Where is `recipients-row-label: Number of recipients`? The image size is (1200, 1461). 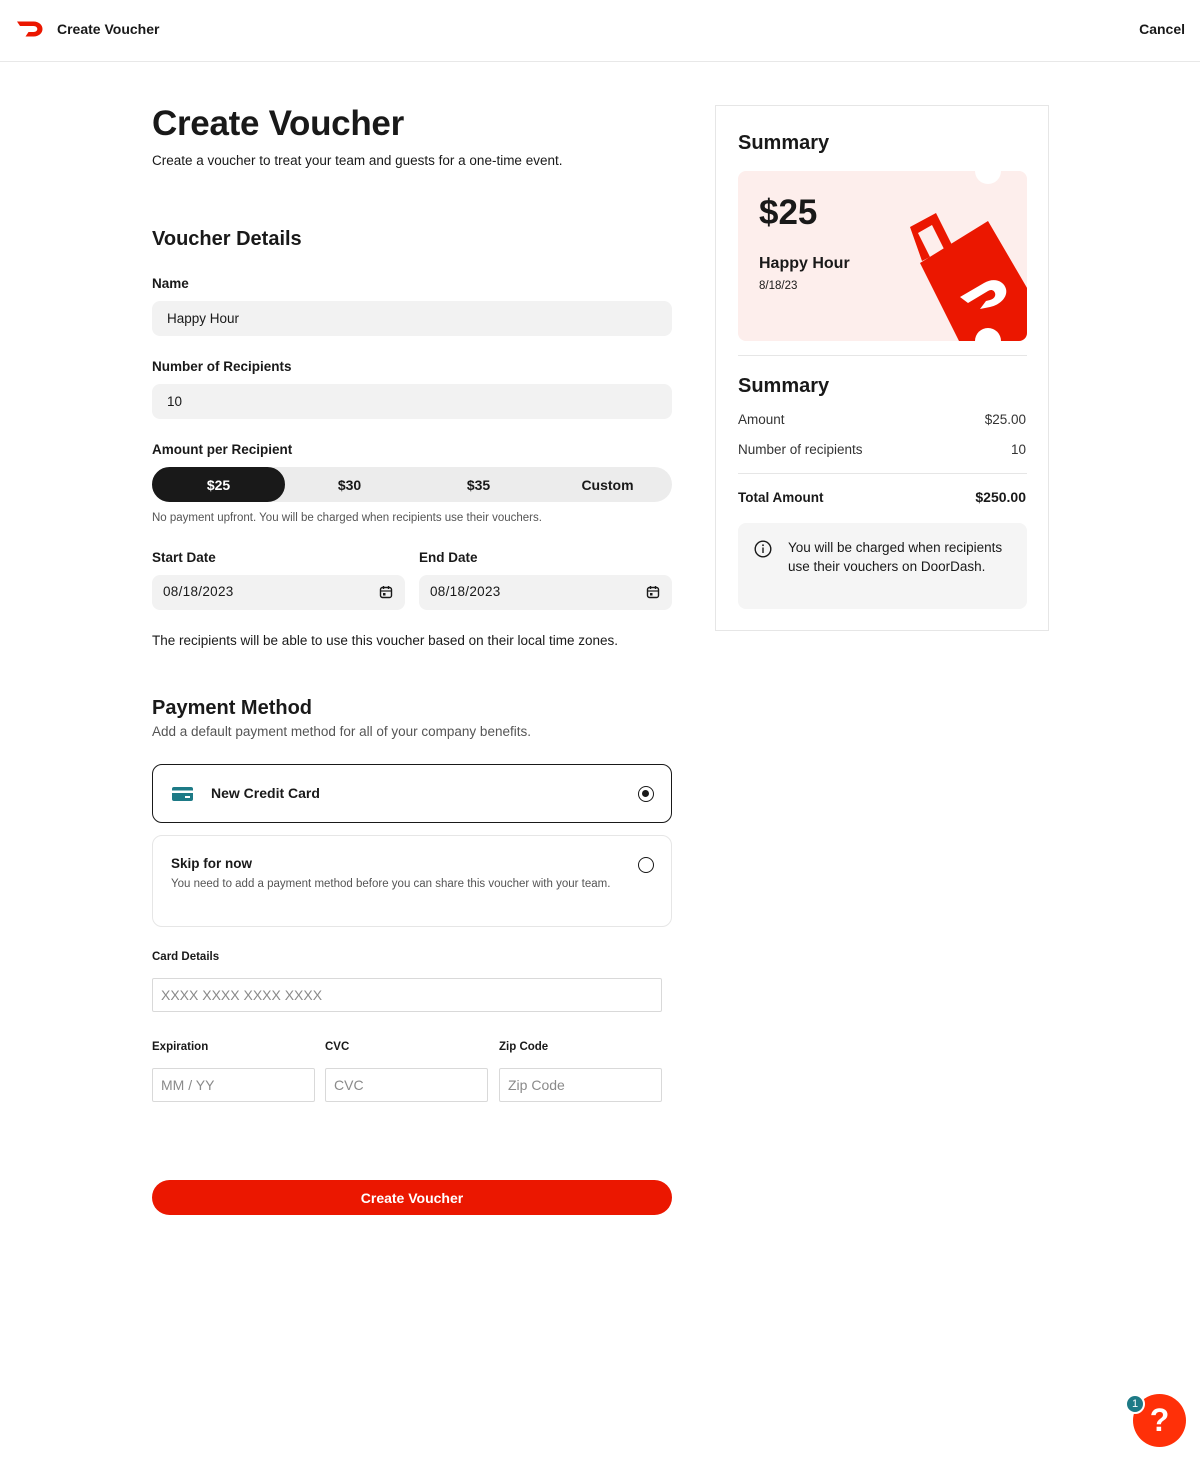
recipients-row-label: Number of recipients is located at coordinates (800, 449).